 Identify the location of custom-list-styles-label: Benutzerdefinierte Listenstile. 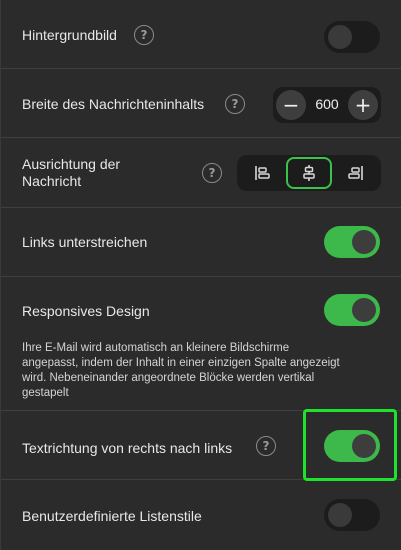
(112, 516).